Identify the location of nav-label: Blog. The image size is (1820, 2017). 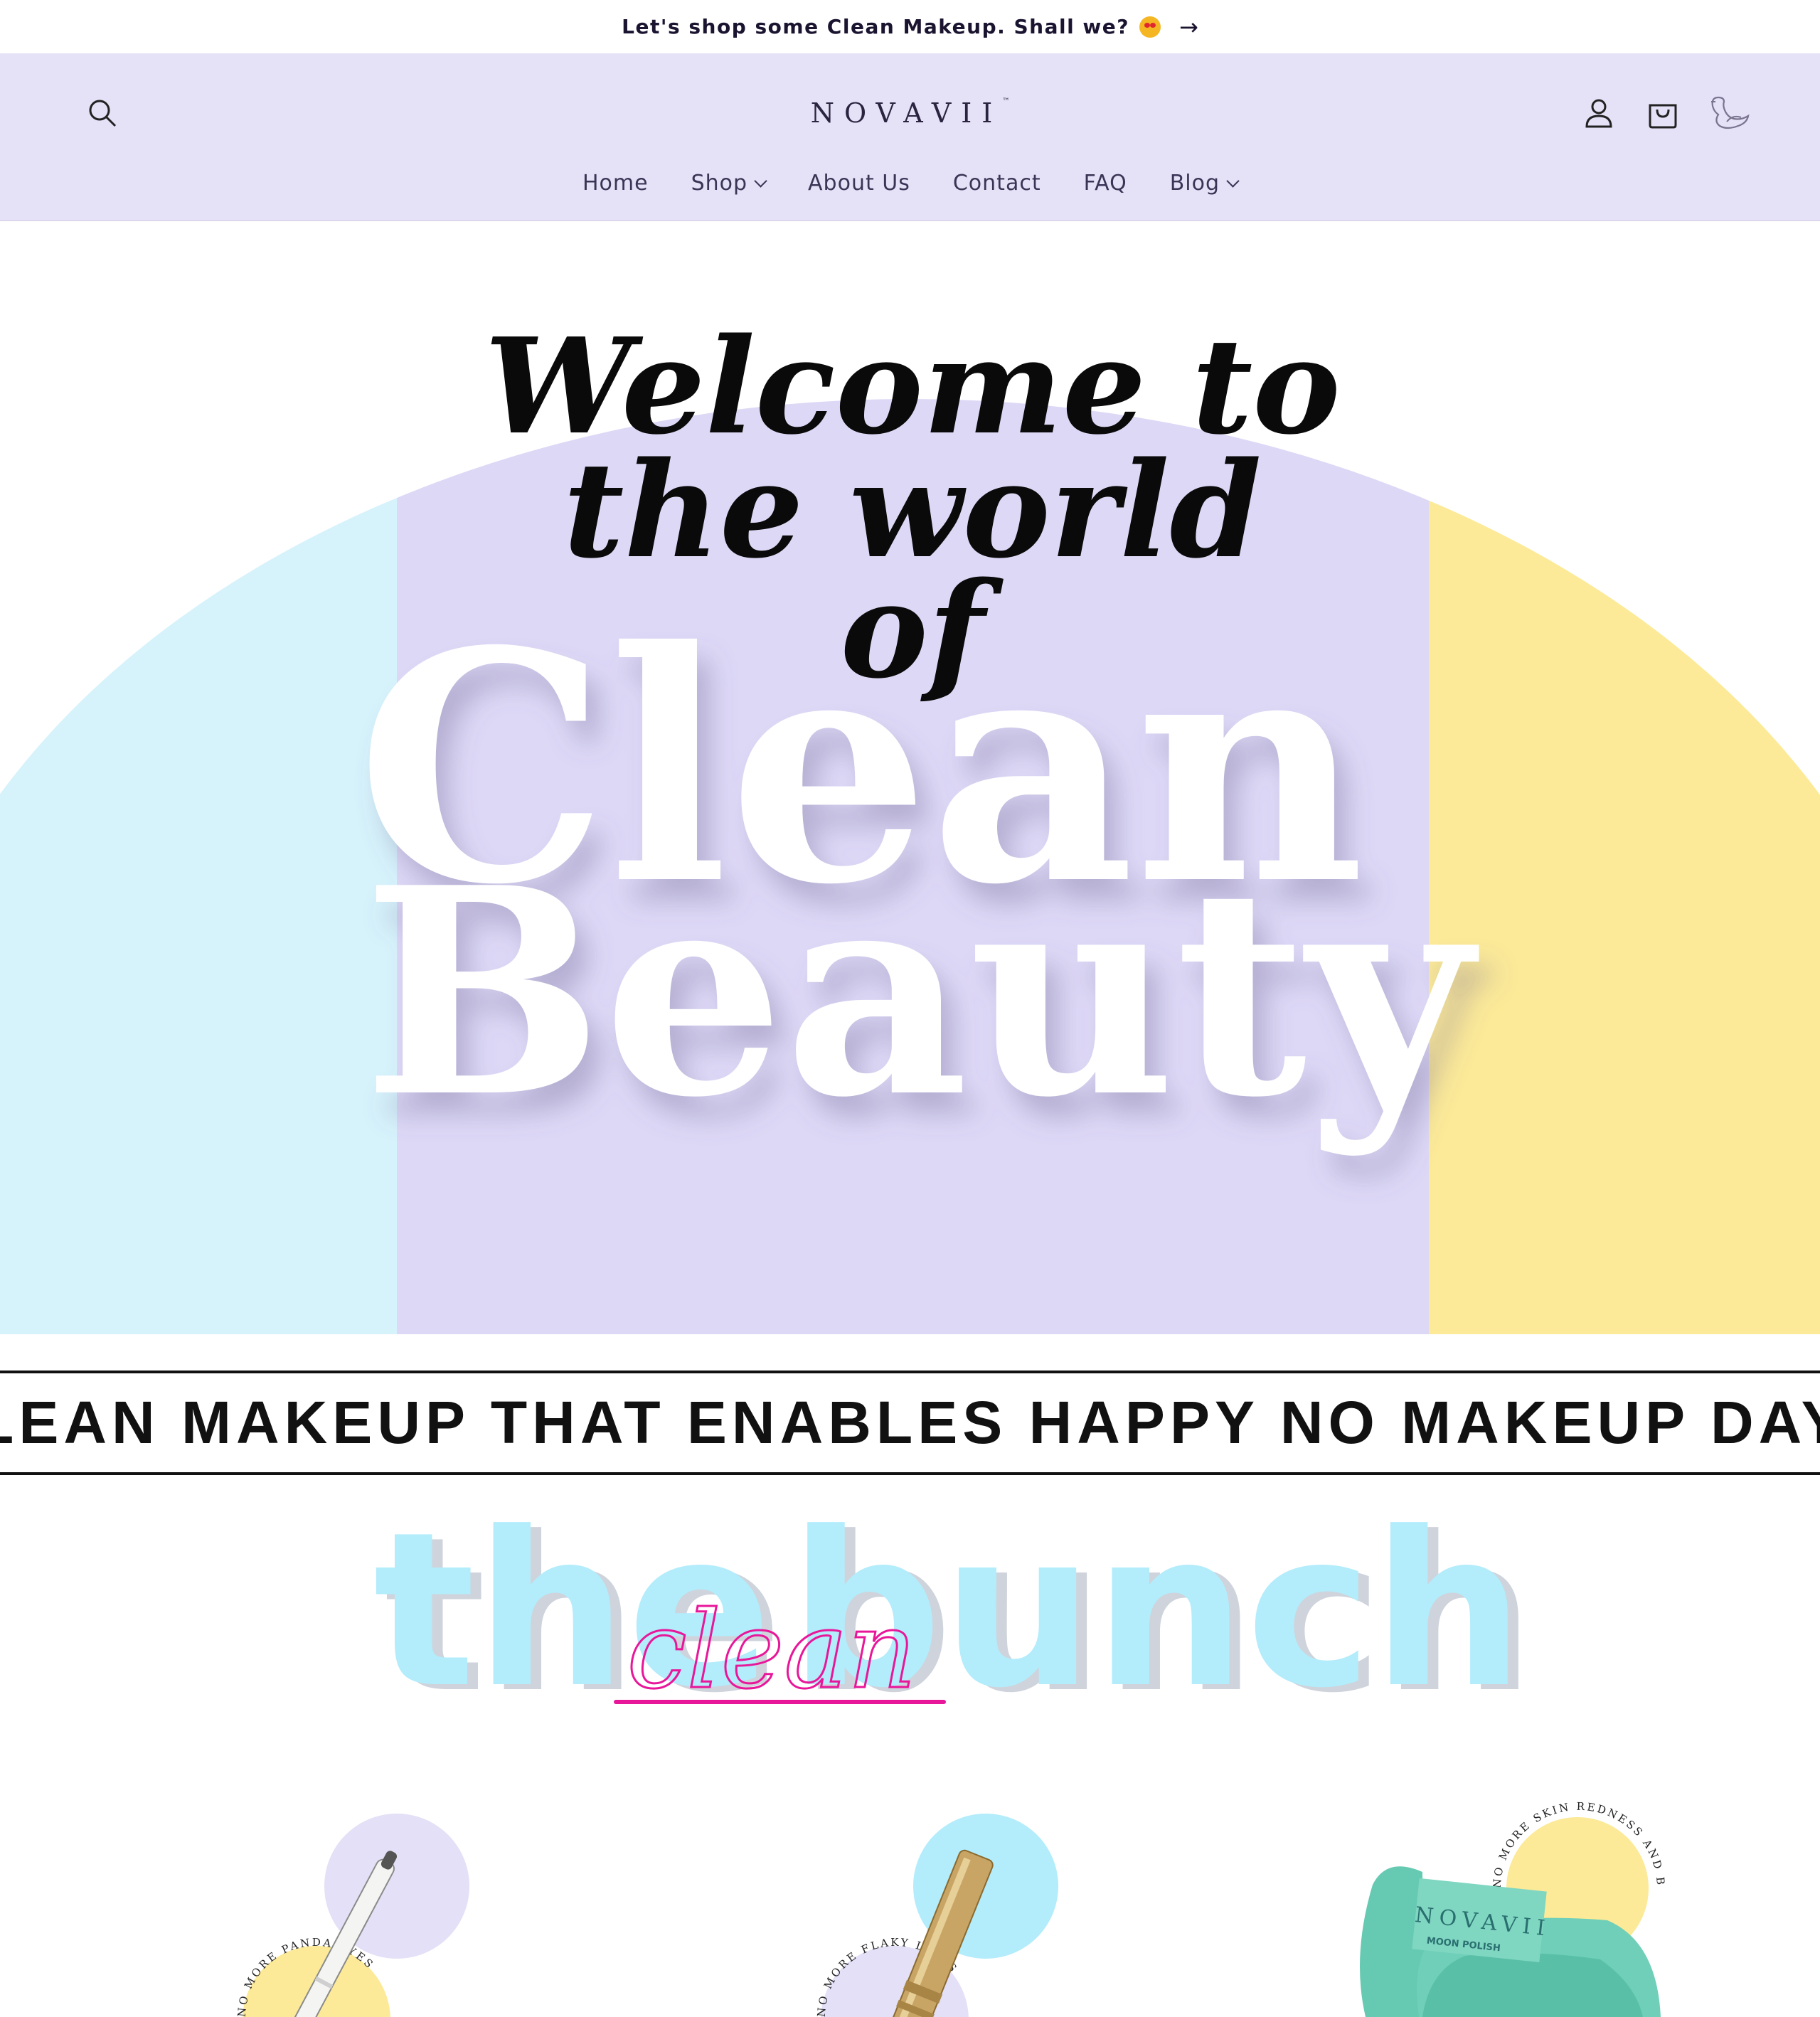
(1194, 183).